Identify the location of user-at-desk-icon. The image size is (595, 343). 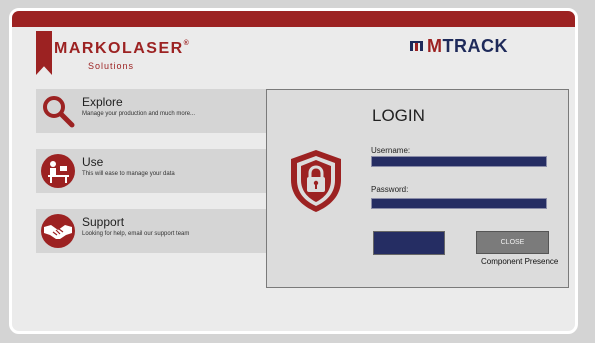
(58, 171).